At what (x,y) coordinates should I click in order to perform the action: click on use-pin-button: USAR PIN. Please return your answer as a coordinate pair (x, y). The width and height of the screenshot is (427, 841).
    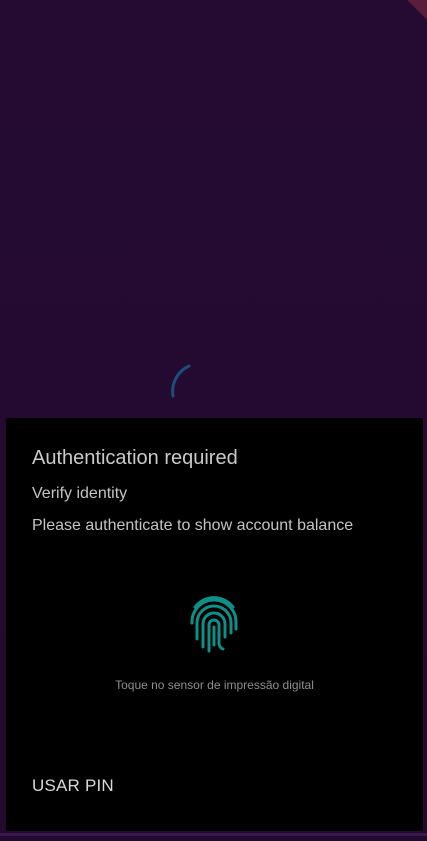
    Looking at the image, I should click on (73, 786).